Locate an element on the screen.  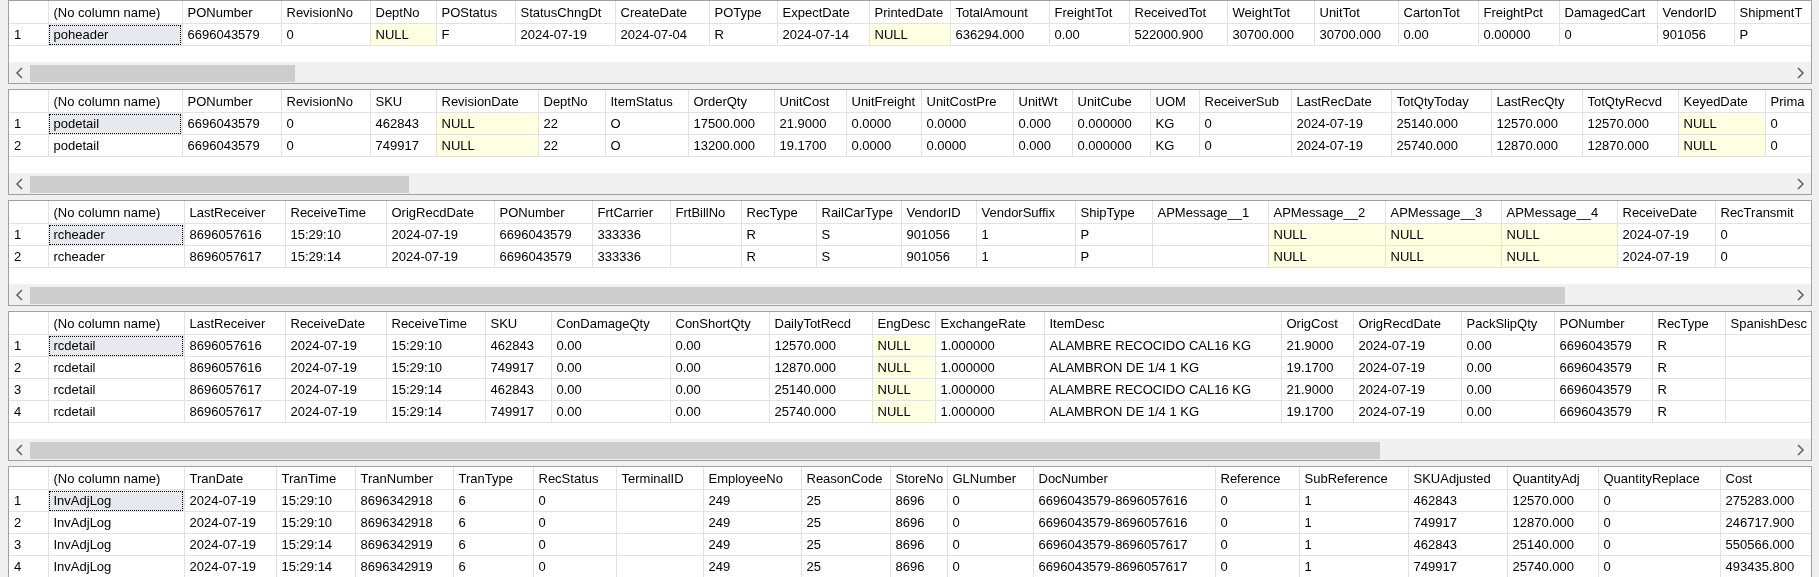
column-header: UnitWt is located at coordinates (1042, 101).